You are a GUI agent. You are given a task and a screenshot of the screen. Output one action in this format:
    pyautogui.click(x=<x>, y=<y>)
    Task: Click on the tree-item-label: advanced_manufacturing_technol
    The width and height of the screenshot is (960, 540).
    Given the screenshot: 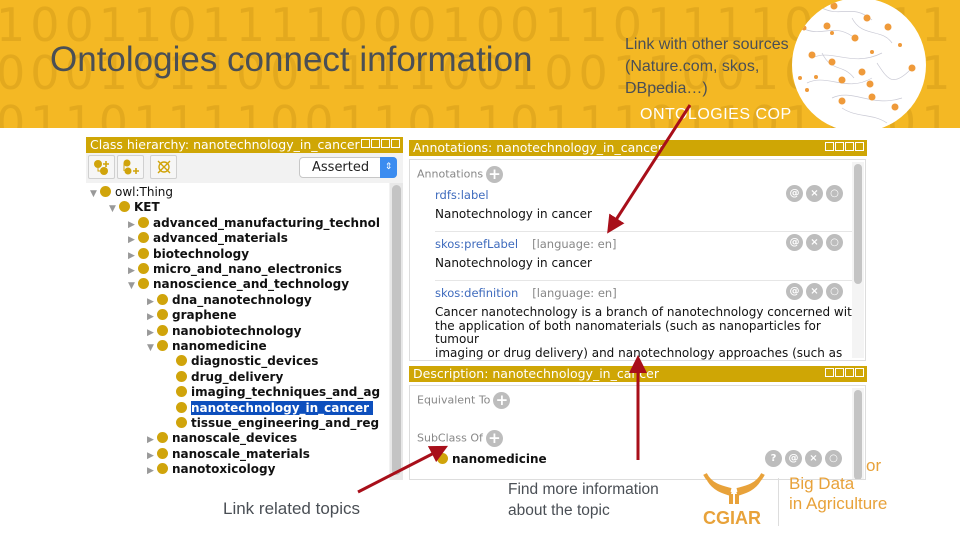 What is the action you would take?
    pyautogui.click(x=266, y=222)
    